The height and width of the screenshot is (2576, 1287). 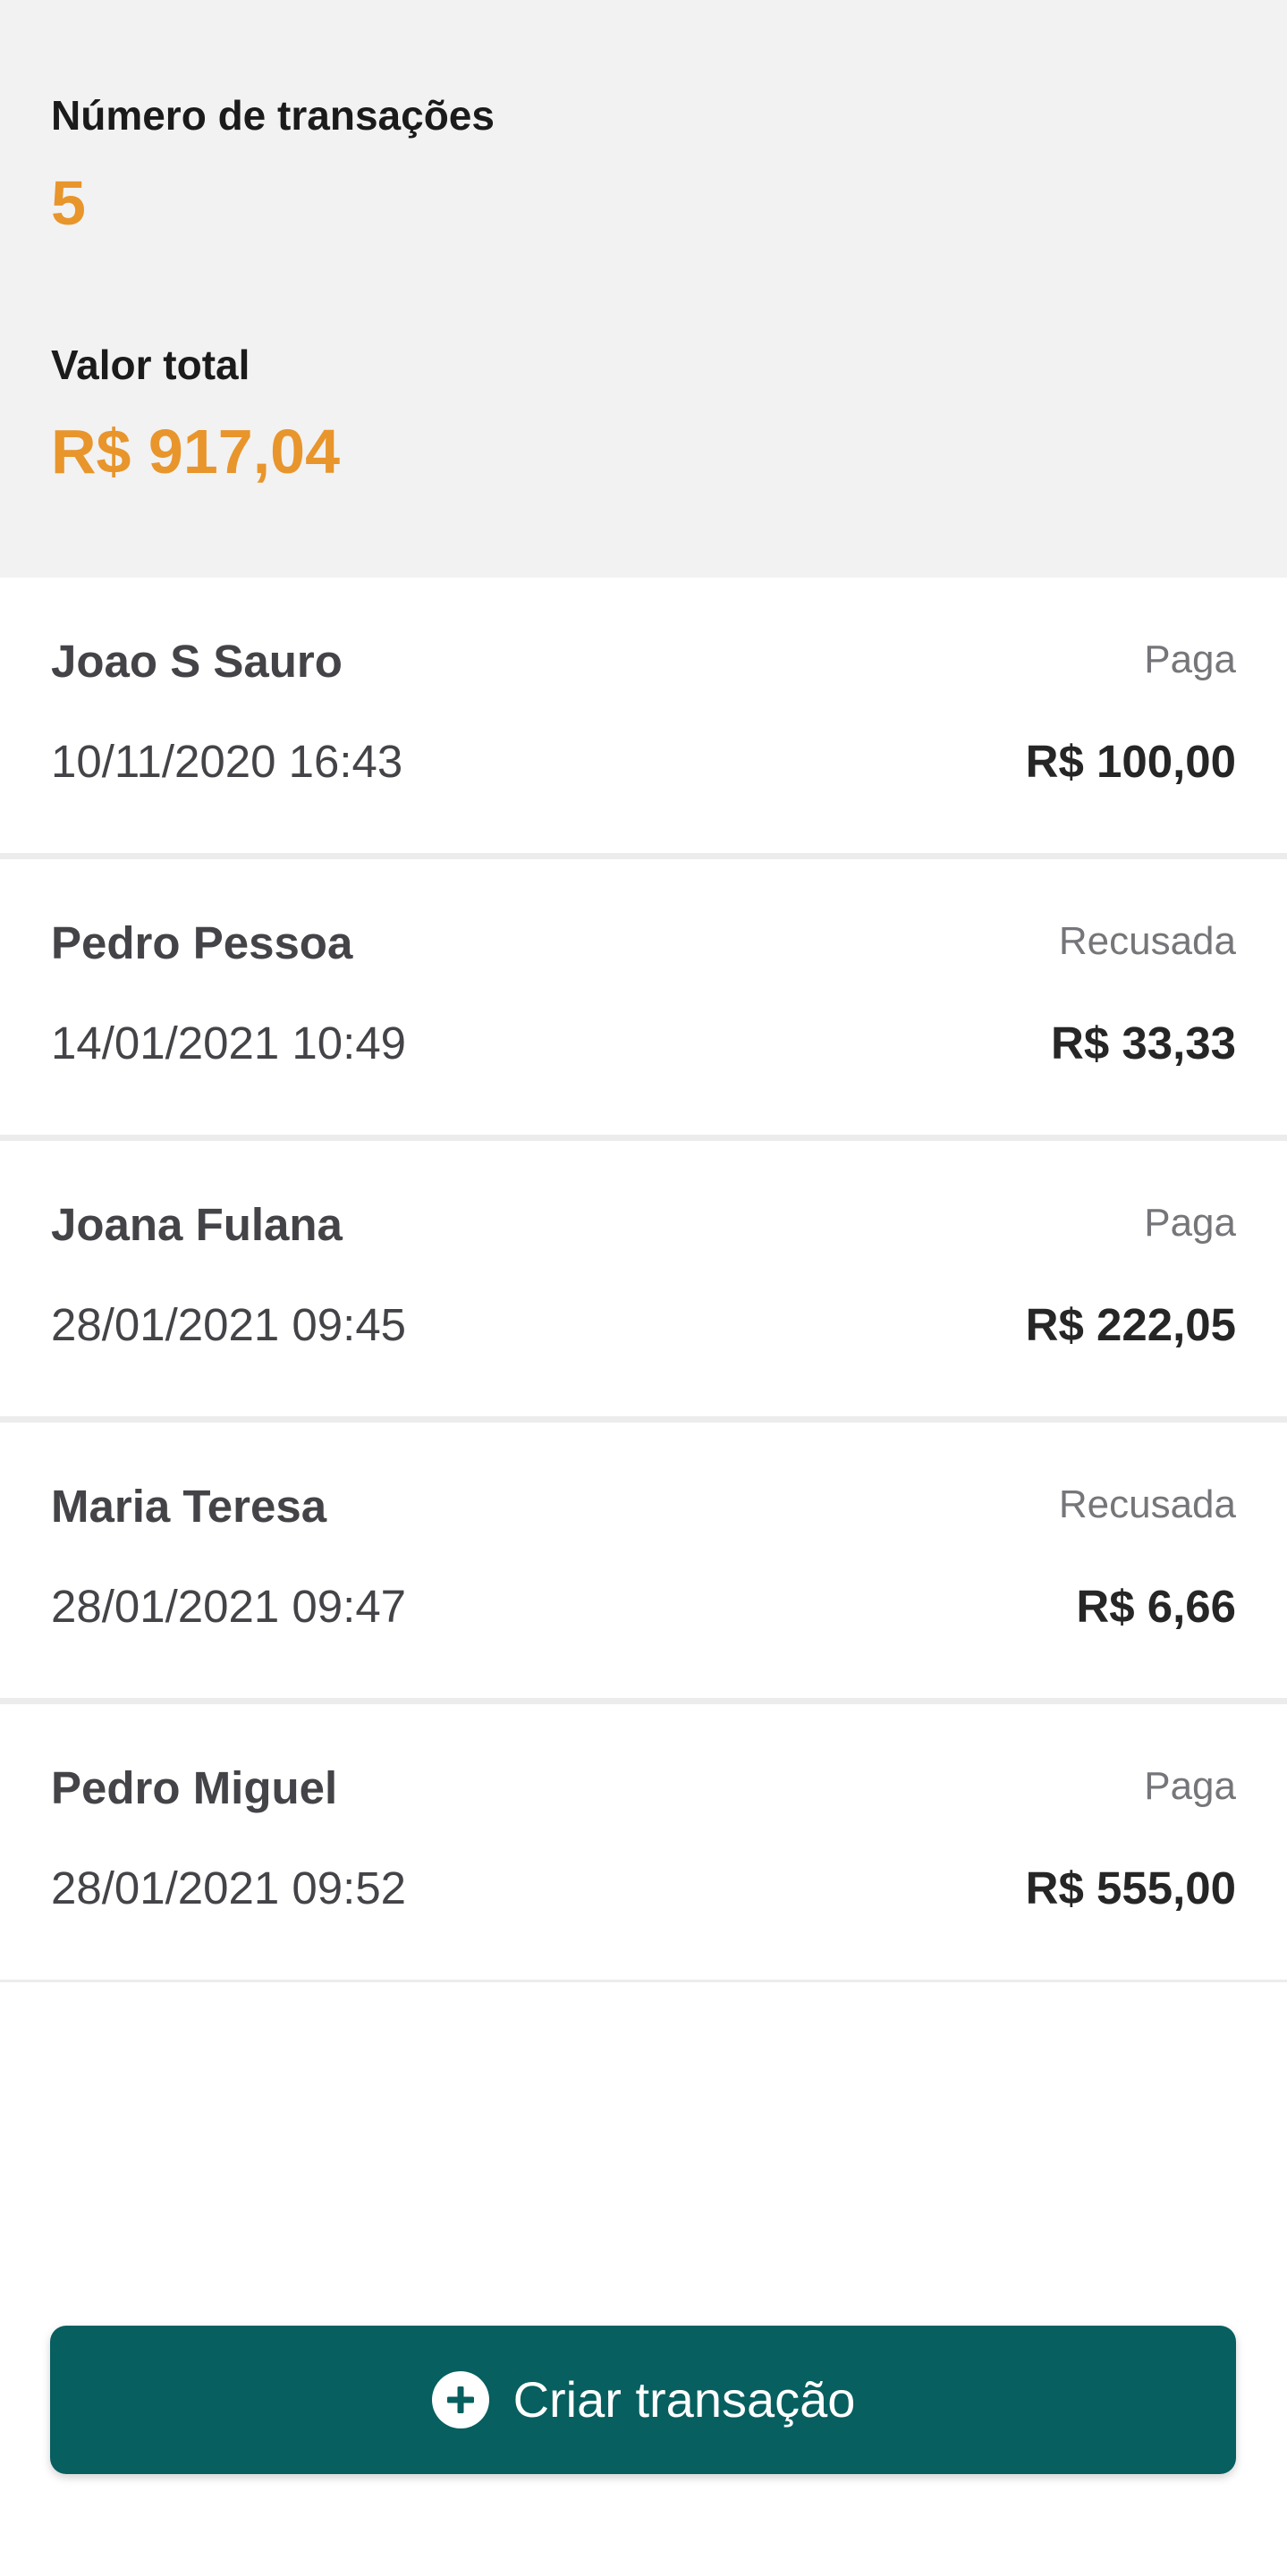 I want to click on transaction-count-label: Número de transações, so click(x=273, y=115).